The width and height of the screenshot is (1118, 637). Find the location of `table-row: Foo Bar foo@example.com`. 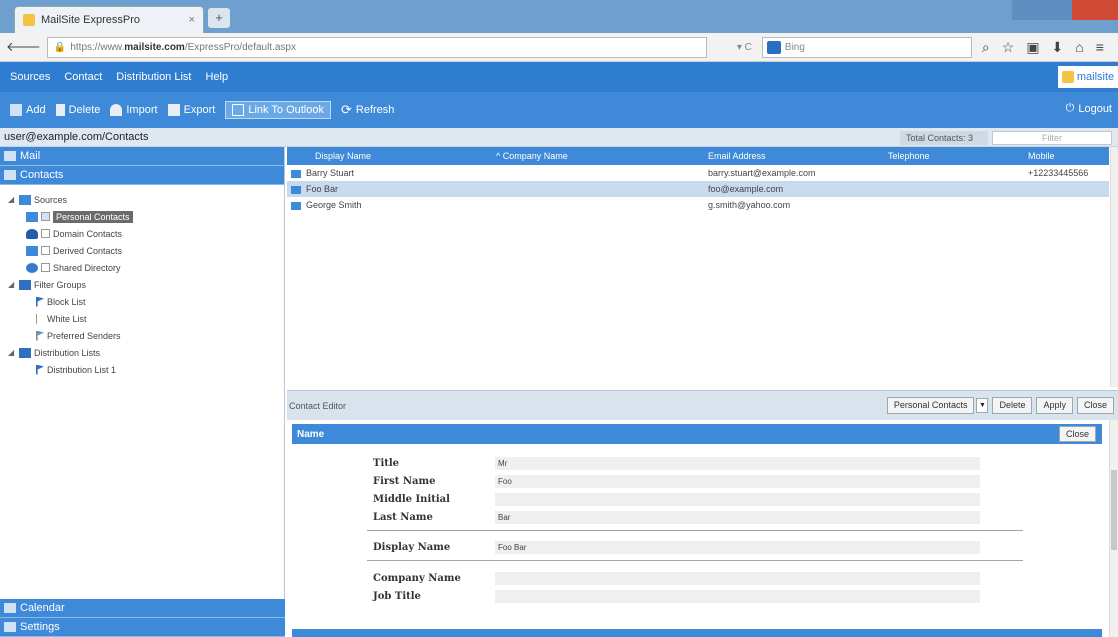

table-row: Foo Bar foo@example.com is located at coordinates (698, 189).